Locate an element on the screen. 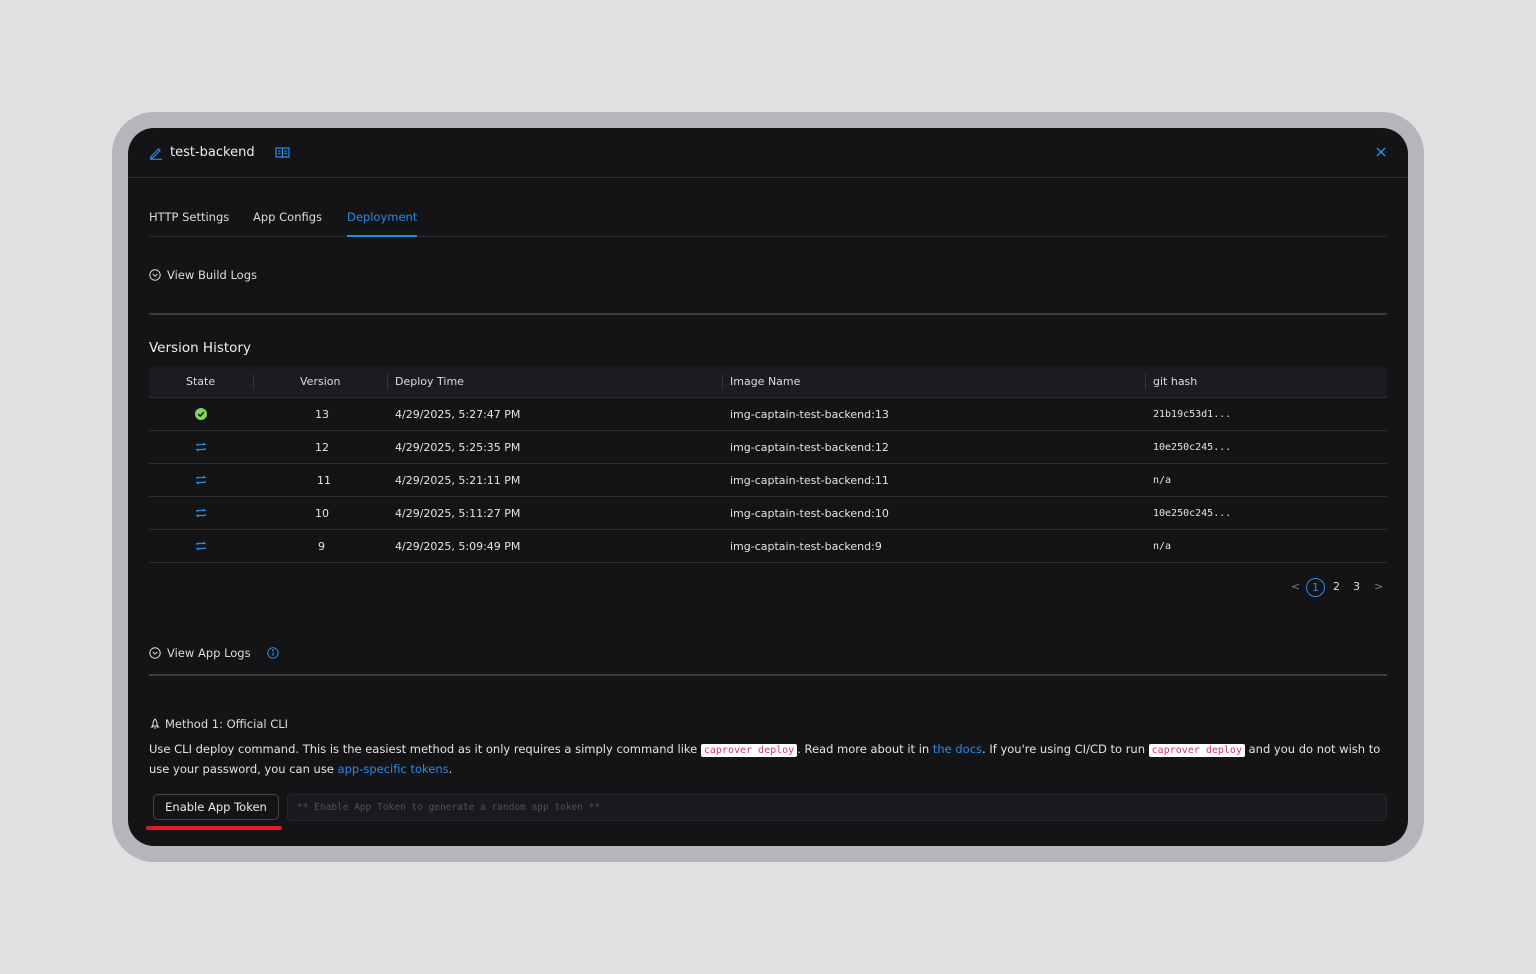 This screenshot has width=1536, height=974. column-header-image-name: Image Name is located at coordinates (765, 381).